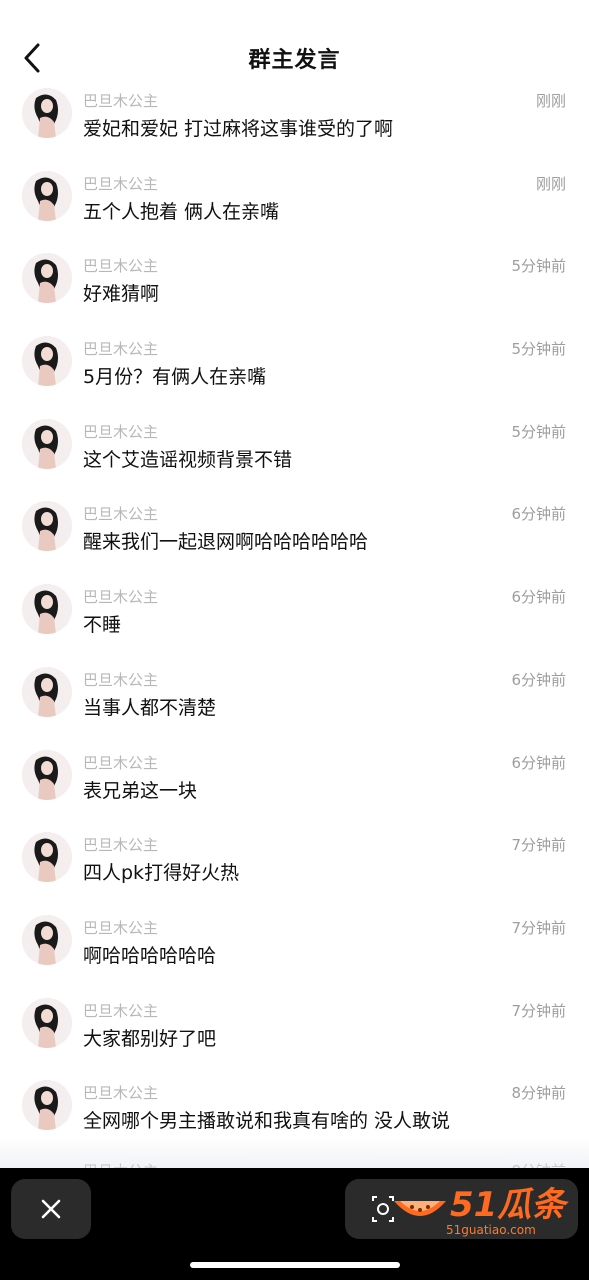 The width and height of the screenshot is (589, 1280). I want to click on message-text: 四人pk打得好火热, so click(161, 873).